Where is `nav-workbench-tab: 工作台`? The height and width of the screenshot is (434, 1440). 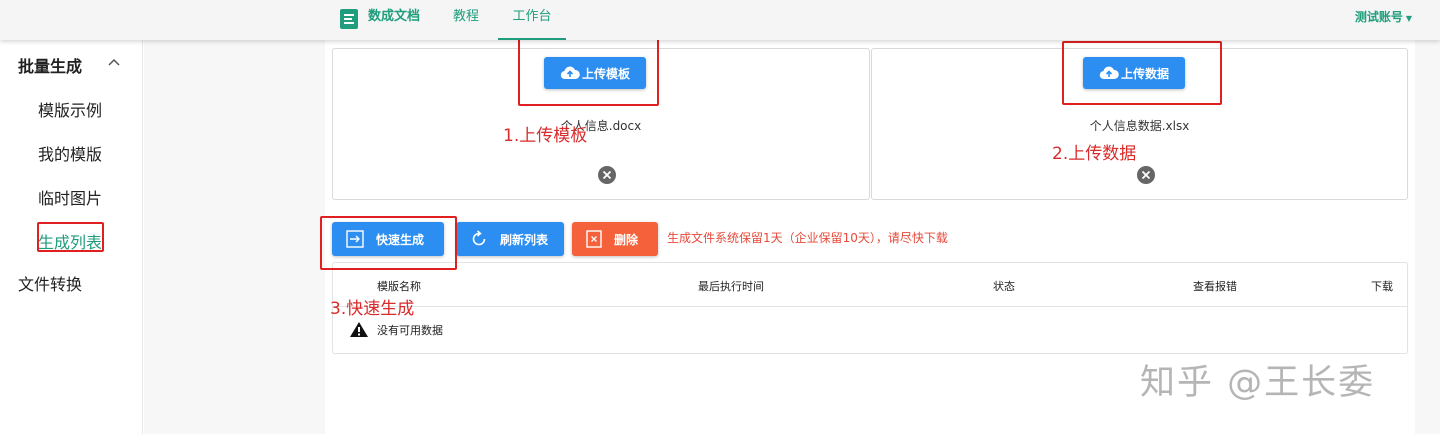
nav-workbench-tab: 工作台 is located at coordinates (532, 20).